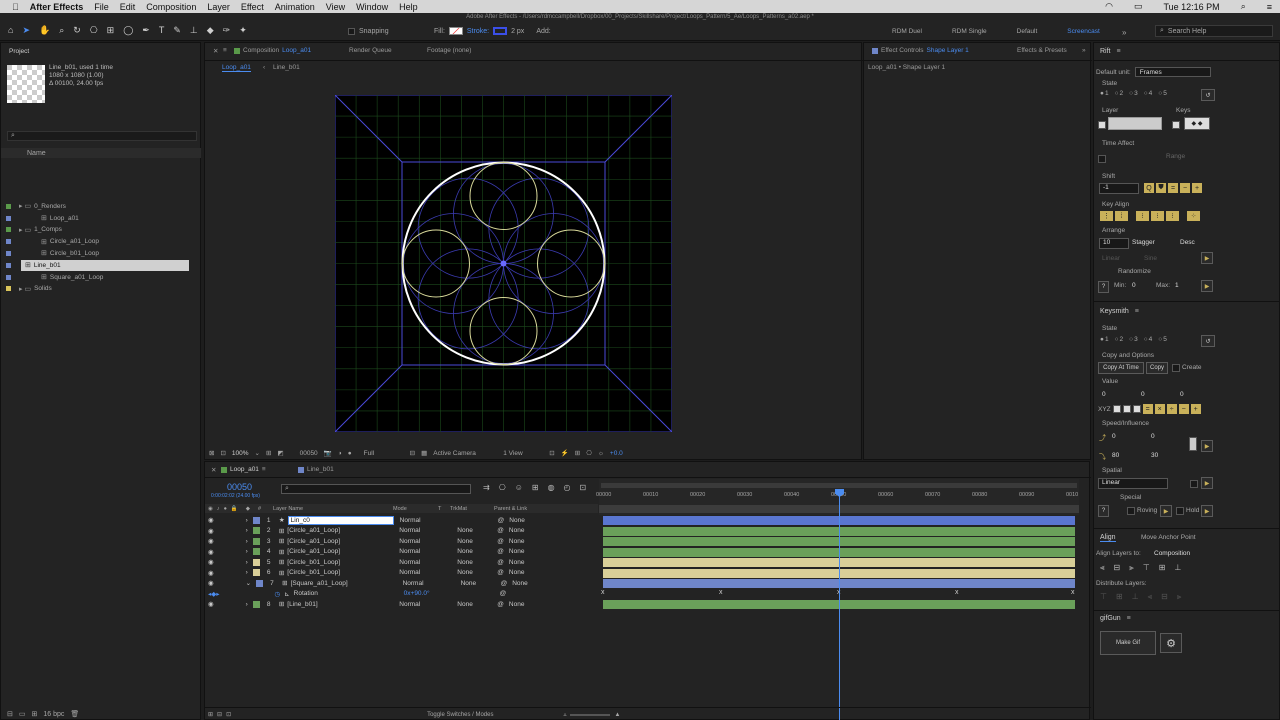 This screenshot has width=1280, height=720. I want to click on selection-tool-icon: ➤, so click(26, 30).